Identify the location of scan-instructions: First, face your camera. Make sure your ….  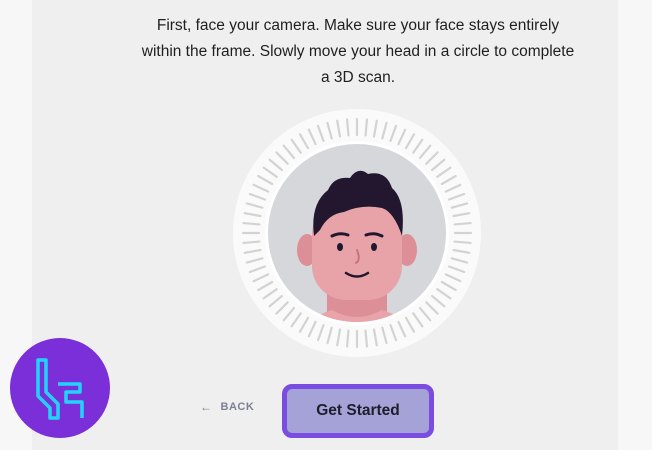
(358, 52).